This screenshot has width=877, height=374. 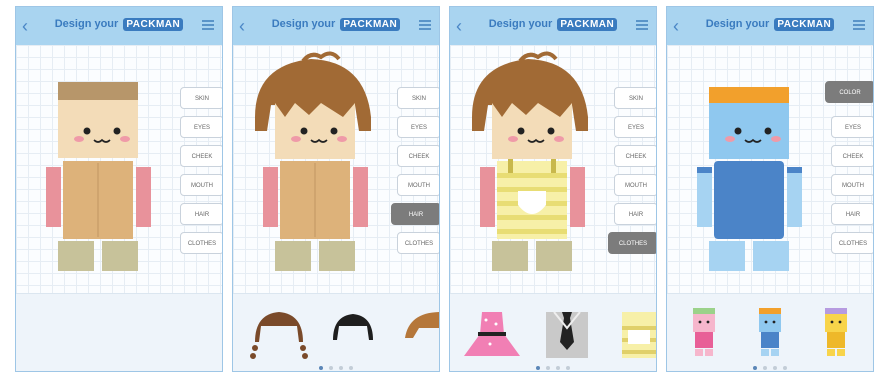 I want to click on black-hair-item, so click(x=353, y=327).